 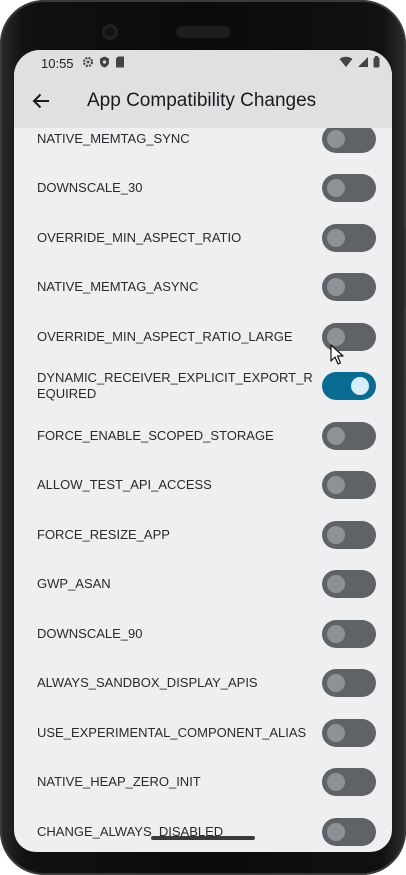 What do you see at coordinates (57, 63) in the screenshot?
I see `status-time: 10:55` at bounding box center [57, 63].